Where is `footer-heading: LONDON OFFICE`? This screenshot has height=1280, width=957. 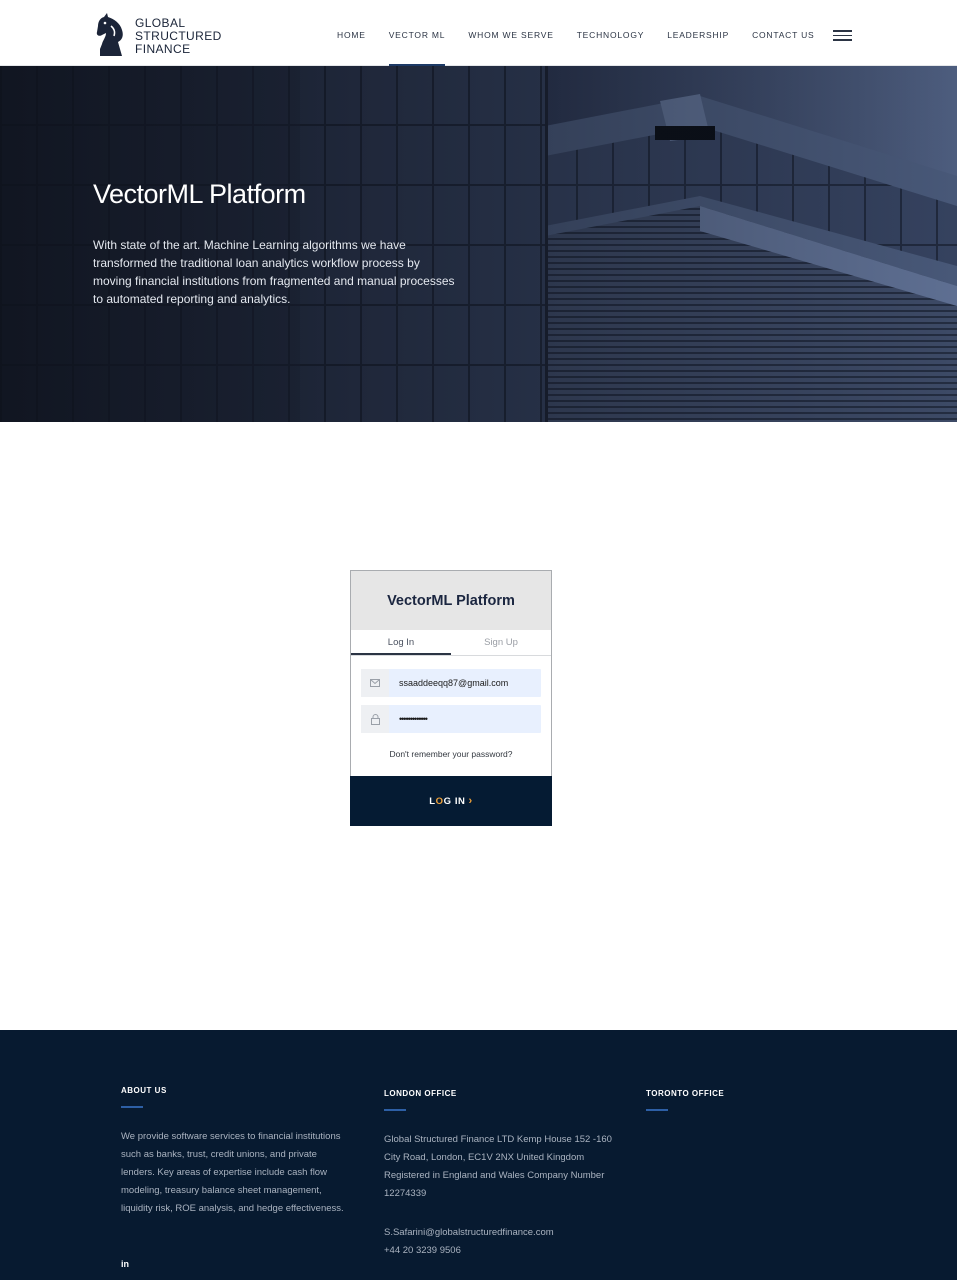
footer-heading: LONDON OFFICE is located at coordinates (420, 1093).